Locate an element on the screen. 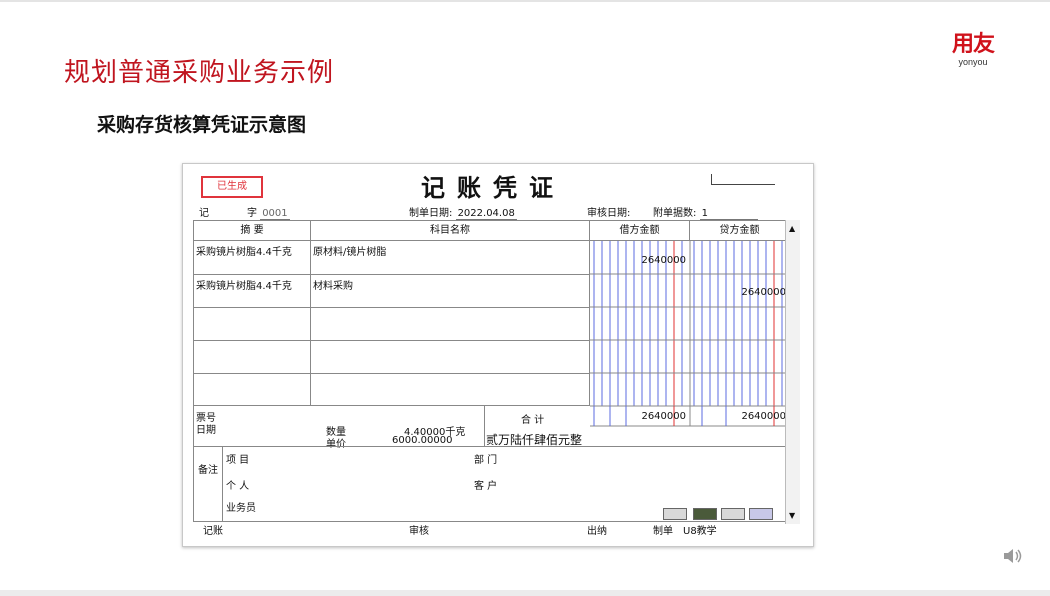  make-date: 制单日期: 2022.04.08 is located at coordinates (463, 212).